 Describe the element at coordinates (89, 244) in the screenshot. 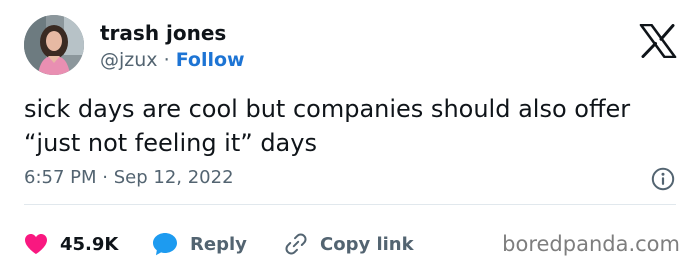

I see `like-count: 45.9K` at that location.